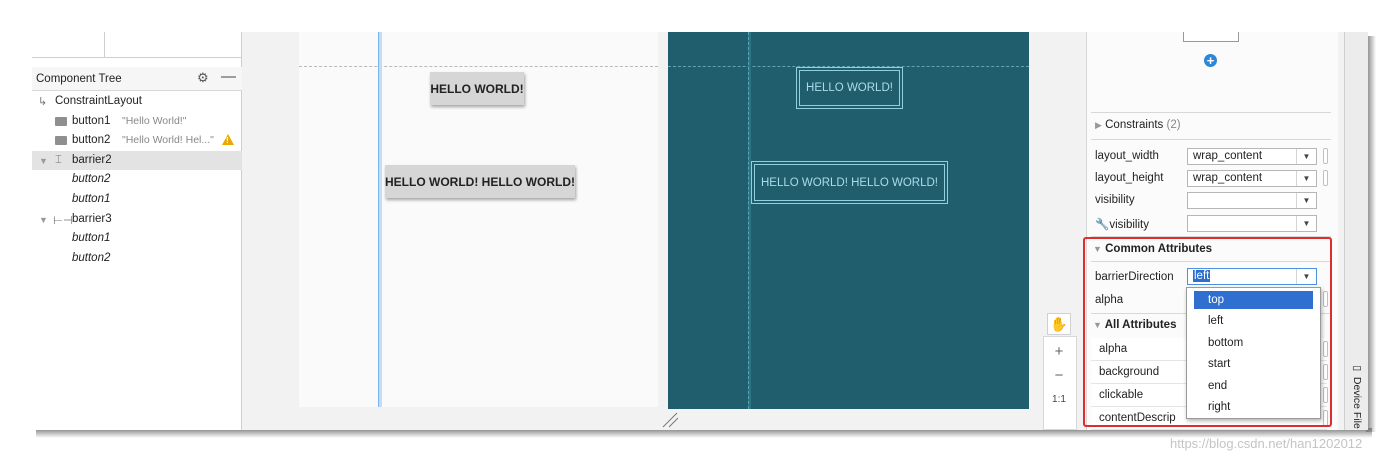 The image size is (1400, 463). Describe the element at coordinates (1357, 402) in the screenshot. I see `device-file-label: Device File` at that location.